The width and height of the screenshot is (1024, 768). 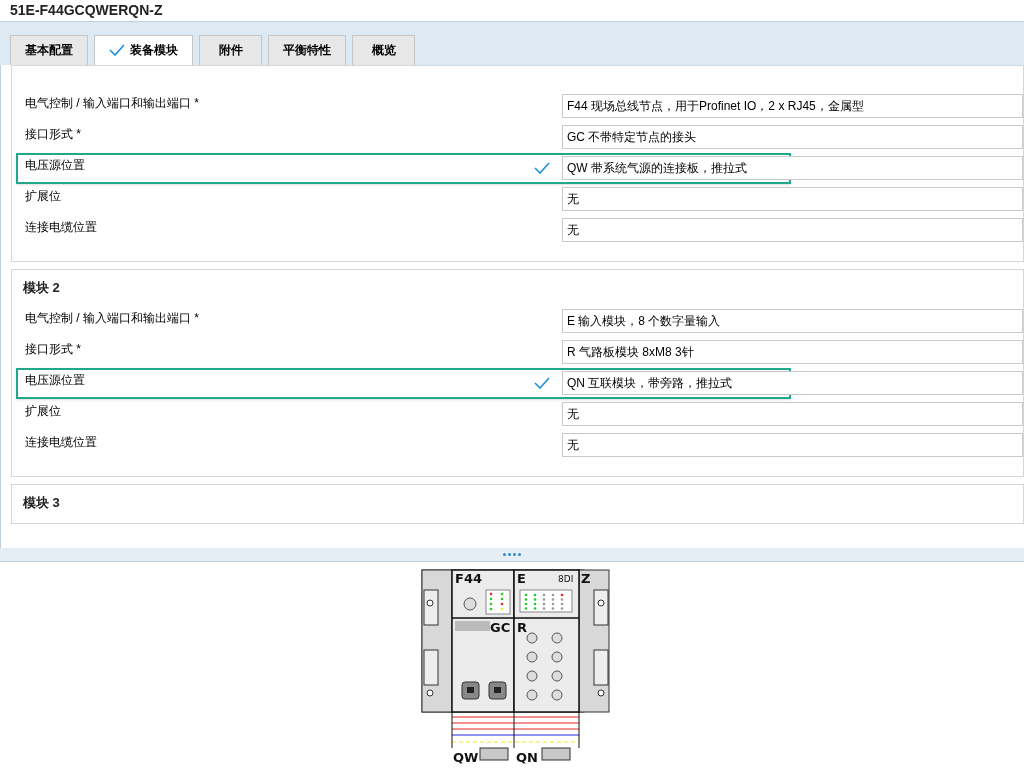 I want to click on value-field: GC 不带特定节点的接头, so click(x=792, y=136).